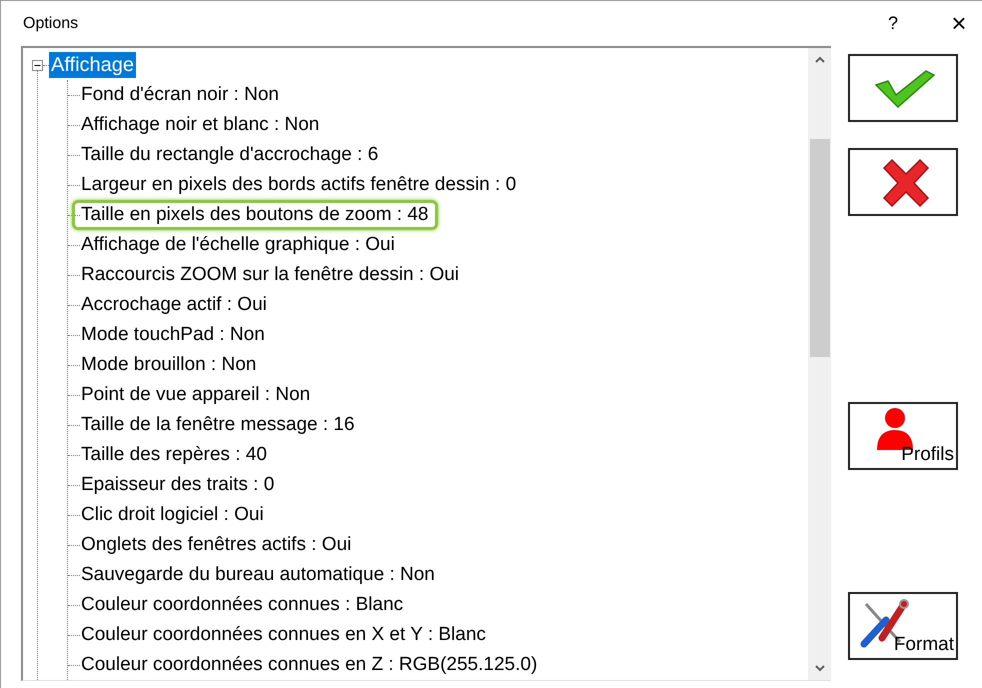 The image size is (982, 688). I want to click on tree-item: Sauvegarde du bureau automatique : Non, so click(258, 575).